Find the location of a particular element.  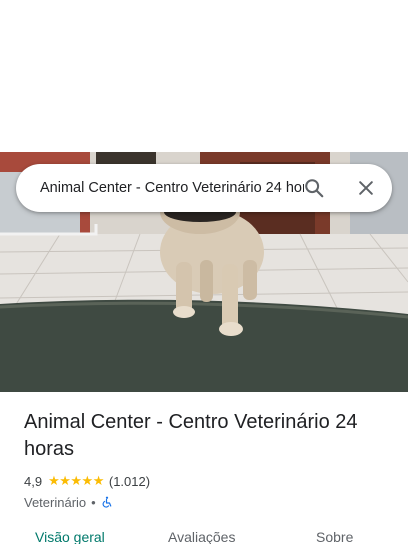

search-icon is located at coordinates (314, 188).